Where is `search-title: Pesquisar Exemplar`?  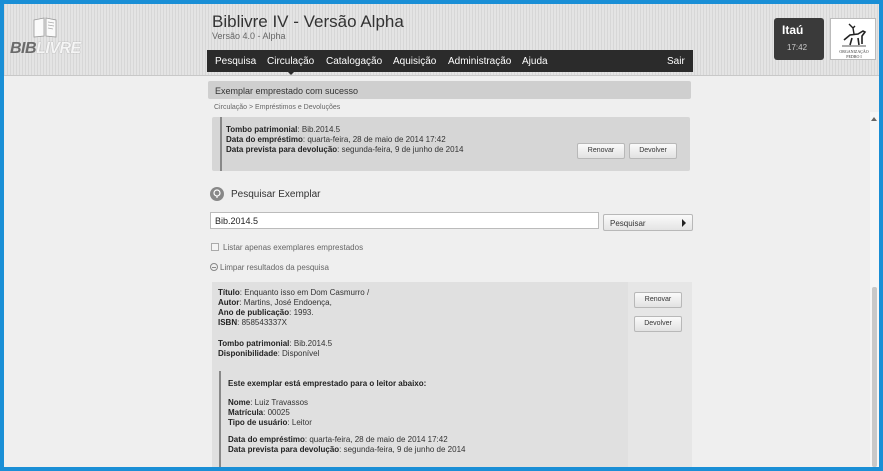 search-title: Pesquisar Exemplar is located at coordinates (276, 194).